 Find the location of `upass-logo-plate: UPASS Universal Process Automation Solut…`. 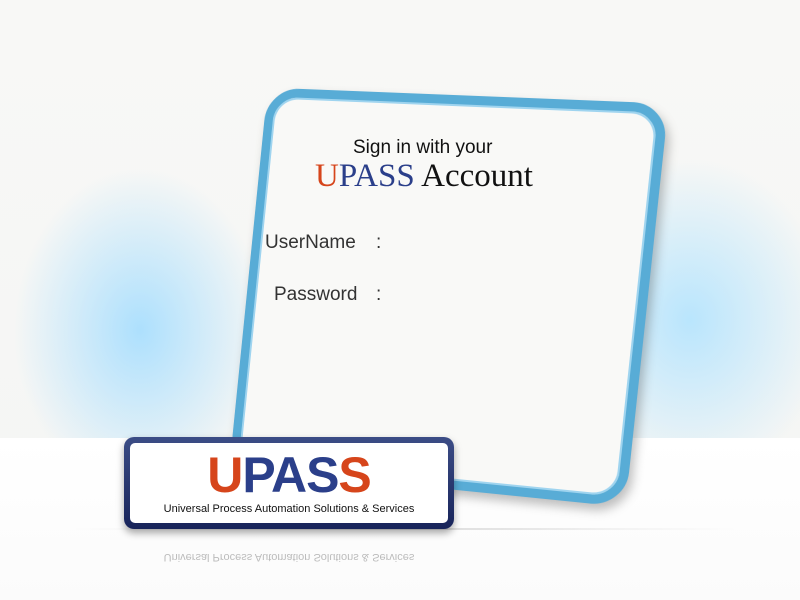

upass-logo-plate: UPASS Universal Process Automation Solut… is located at coordinates (289, 483).